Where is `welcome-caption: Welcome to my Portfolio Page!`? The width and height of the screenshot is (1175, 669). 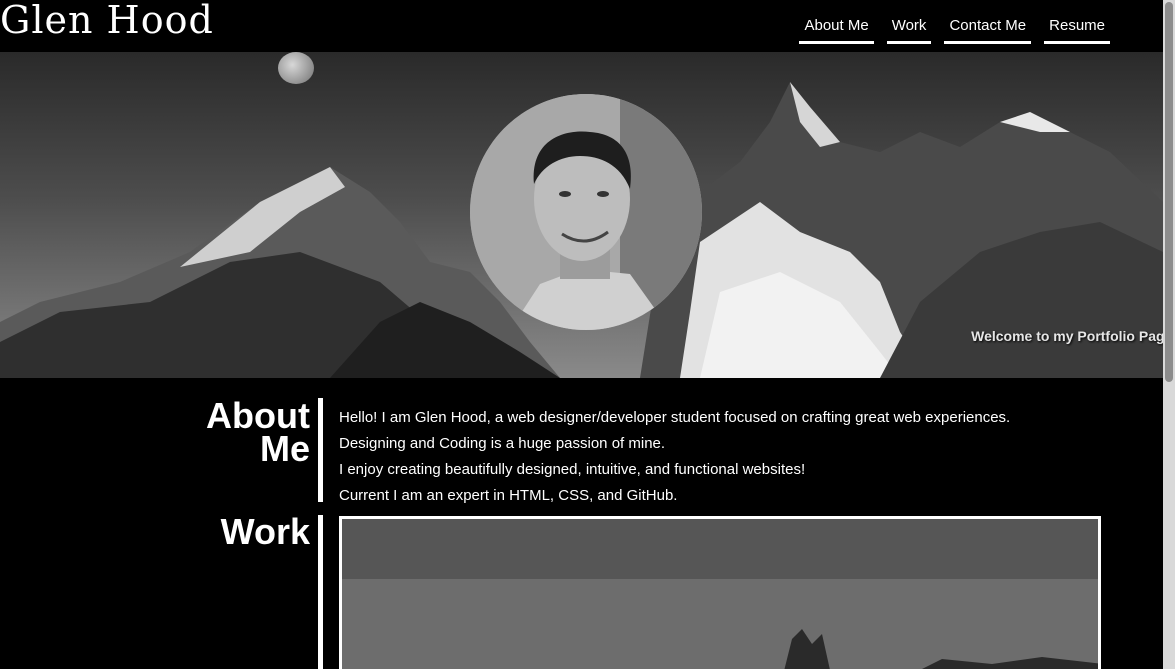
welcome-caption: Welcome to my Portfolio Page! is located at coordinates (1067, 336).